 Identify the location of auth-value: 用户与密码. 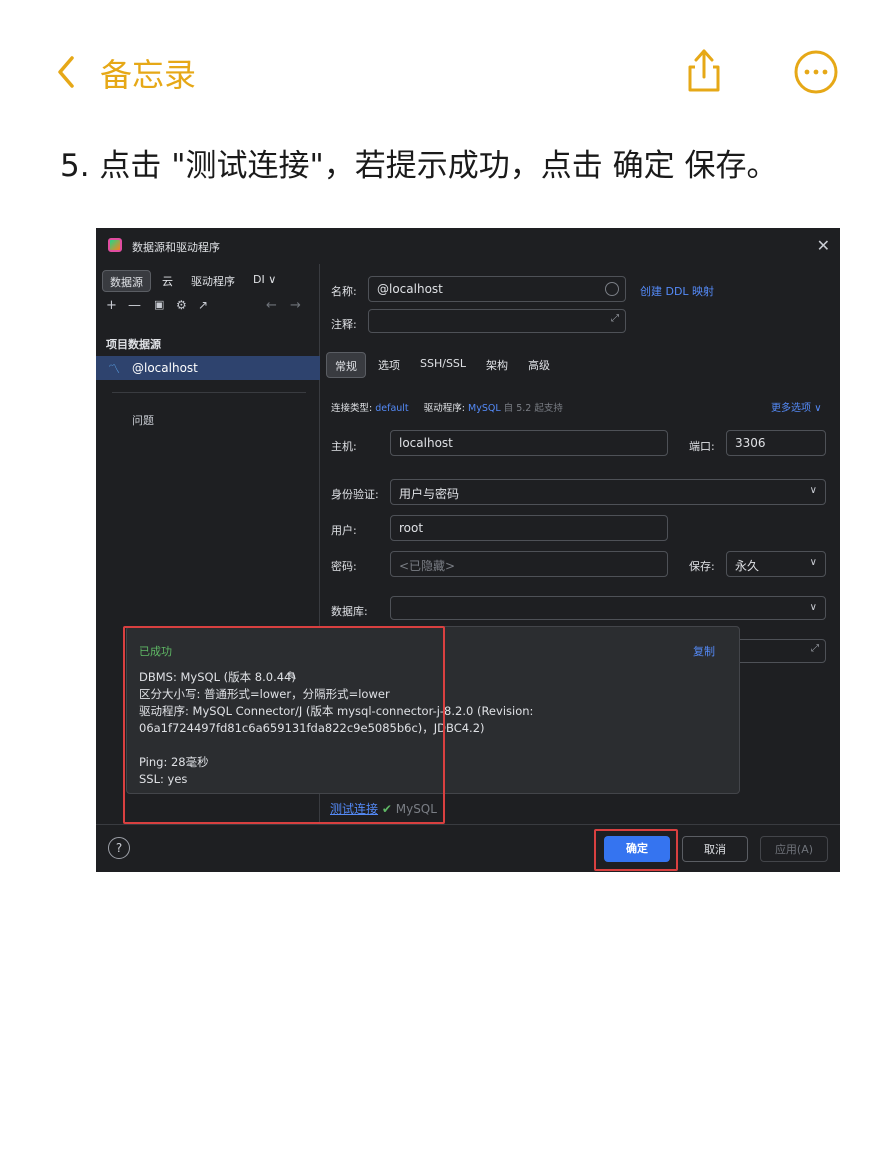
(429, 494).